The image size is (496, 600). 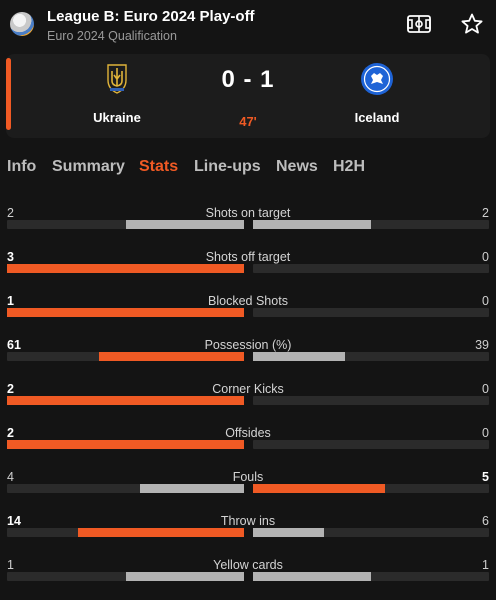 What do you see at coordinates (248, 96) in the screenshot?
I see `scoreboard: Ukraine 0 - 1 47' Iceland` at bounding box center [248, 96].